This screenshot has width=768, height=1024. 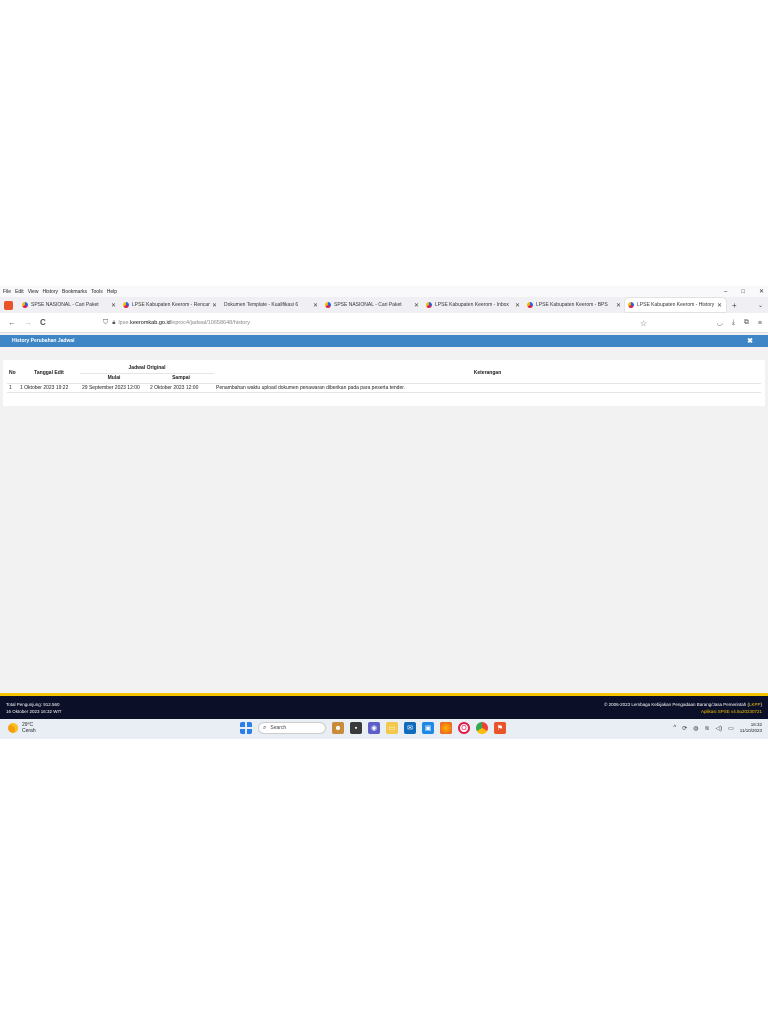 I want to click on browser-tab: Dokumen Template - Kualifikasi 6 ✕, so click(x=271, y=305).